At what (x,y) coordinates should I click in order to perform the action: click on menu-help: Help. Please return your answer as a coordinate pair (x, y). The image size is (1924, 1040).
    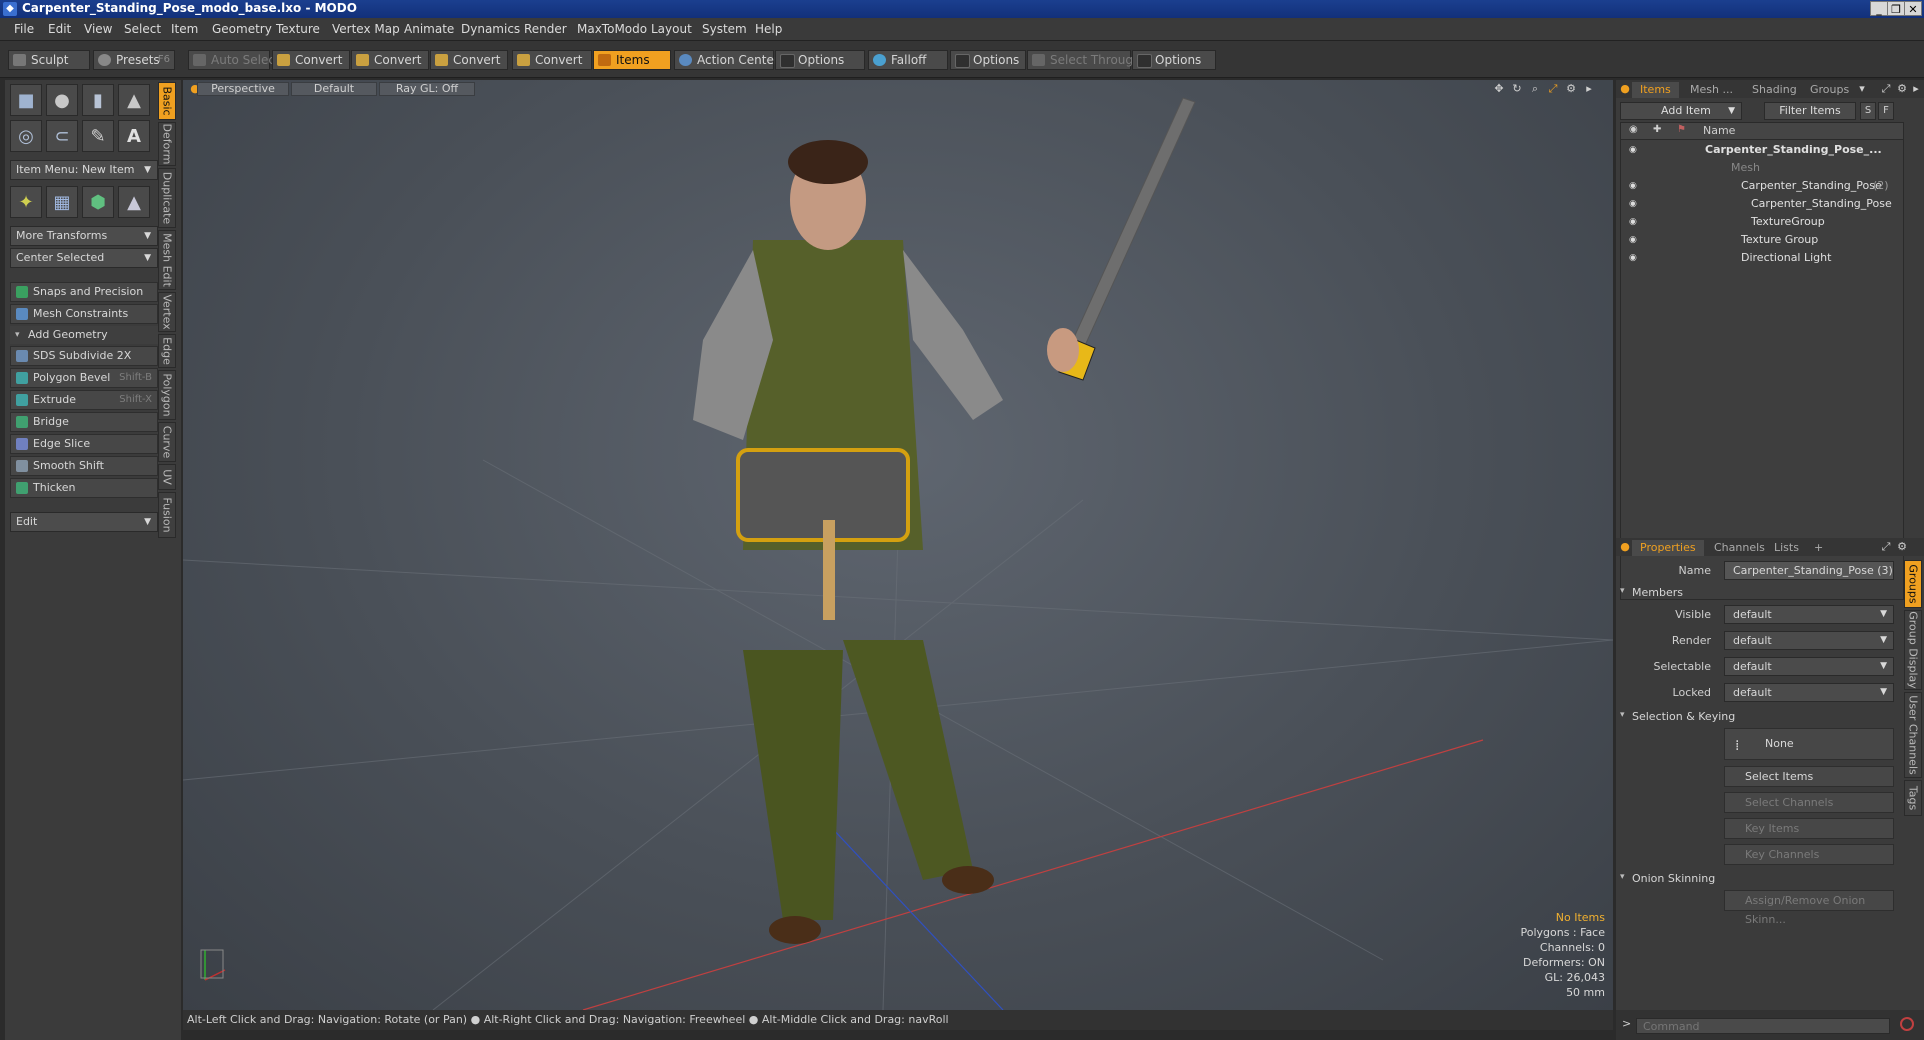
    Looking at the image, I should click on (768, 29).